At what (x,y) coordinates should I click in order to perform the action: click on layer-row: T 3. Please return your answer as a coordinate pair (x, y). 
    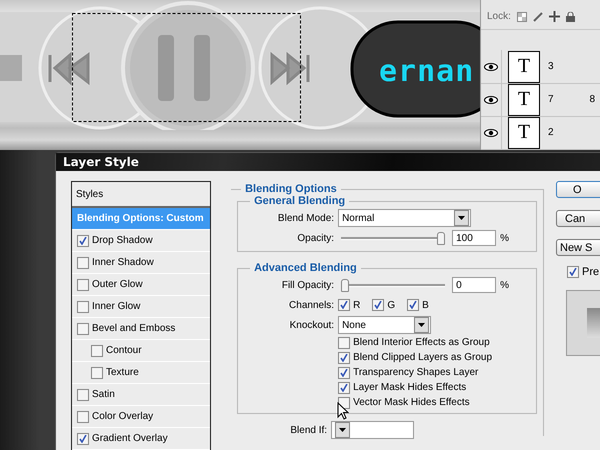
    Looking at the image, I should click on (540, 67).